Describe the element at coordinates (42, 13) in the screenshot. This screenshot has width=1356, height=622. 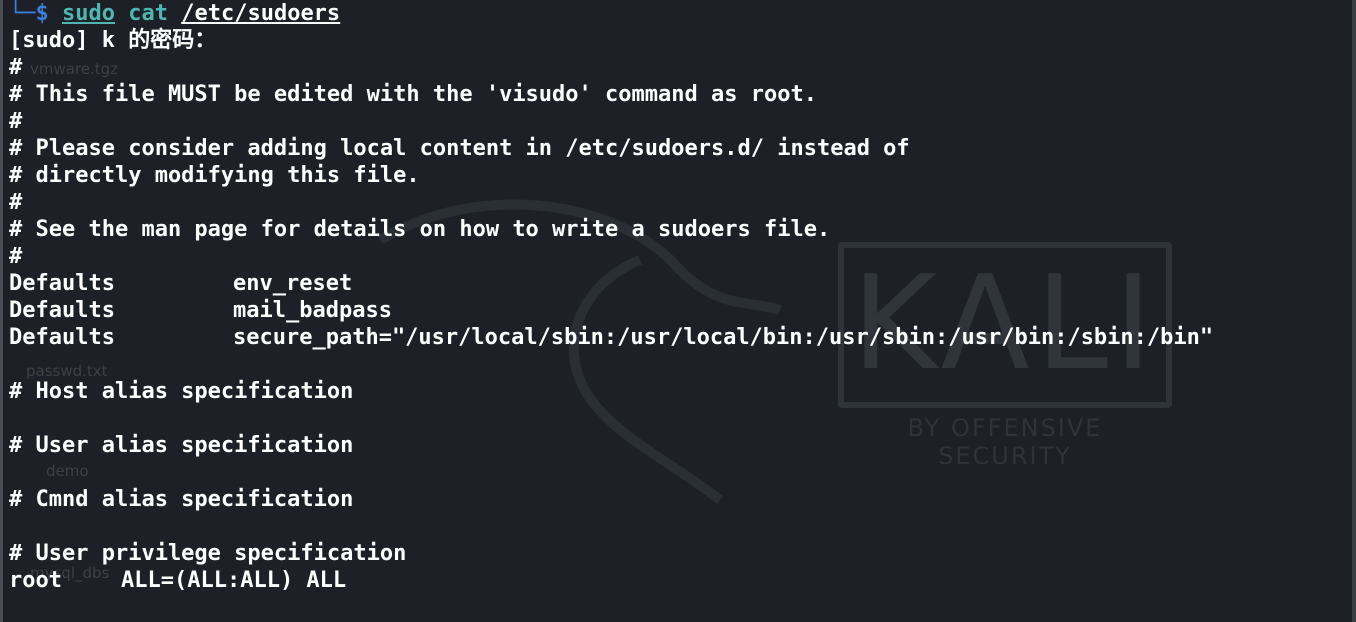
I see `prompt-dollar: $` at that location.